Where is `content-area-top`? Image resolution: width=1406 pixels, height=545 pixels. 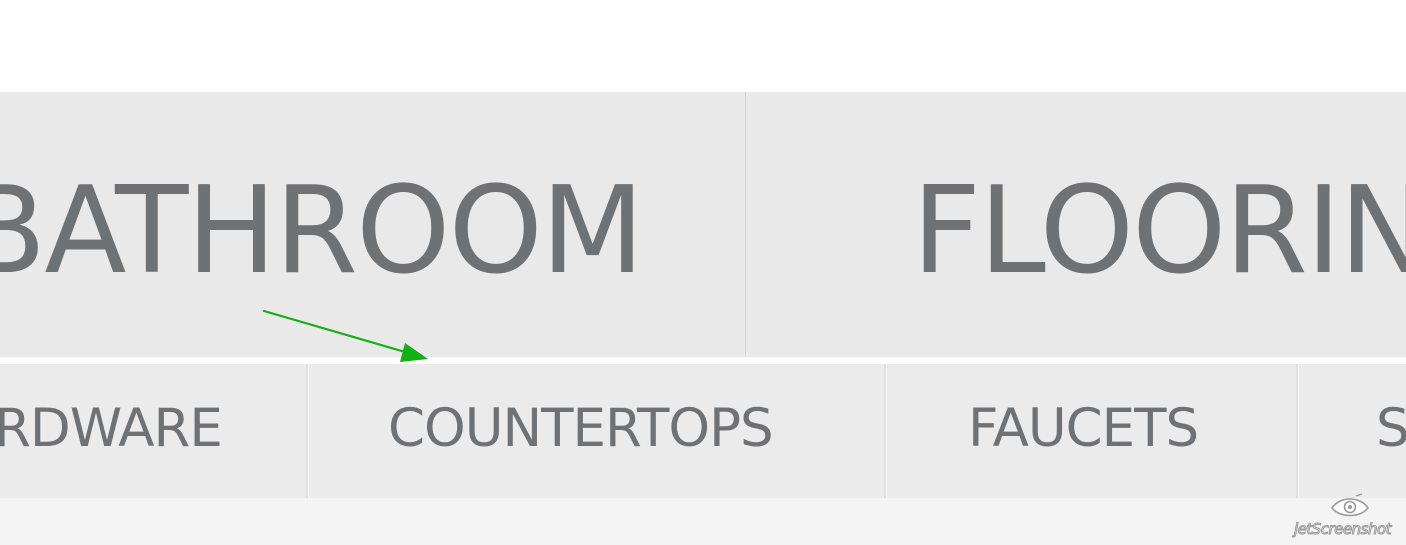 content-area-top is located at coordinates (703, 521).